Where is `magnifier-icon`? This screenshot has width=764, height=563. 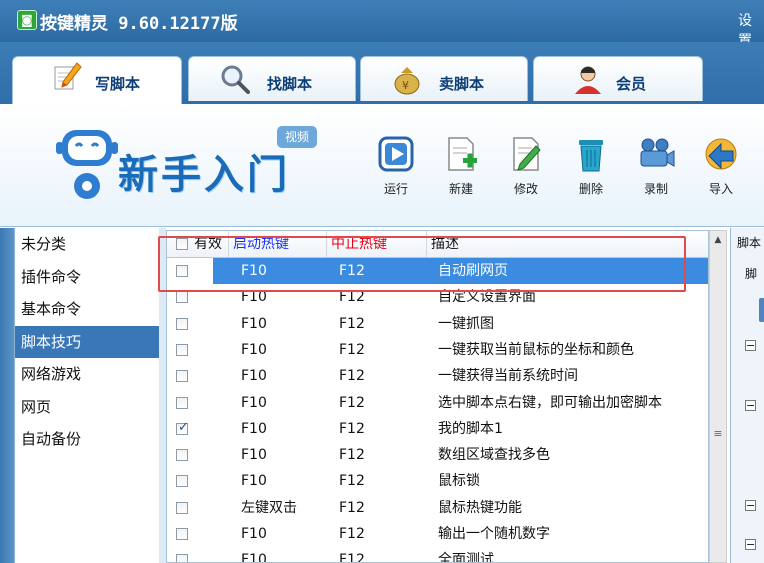
magnifier-icon is located at coordinates (235, 79).